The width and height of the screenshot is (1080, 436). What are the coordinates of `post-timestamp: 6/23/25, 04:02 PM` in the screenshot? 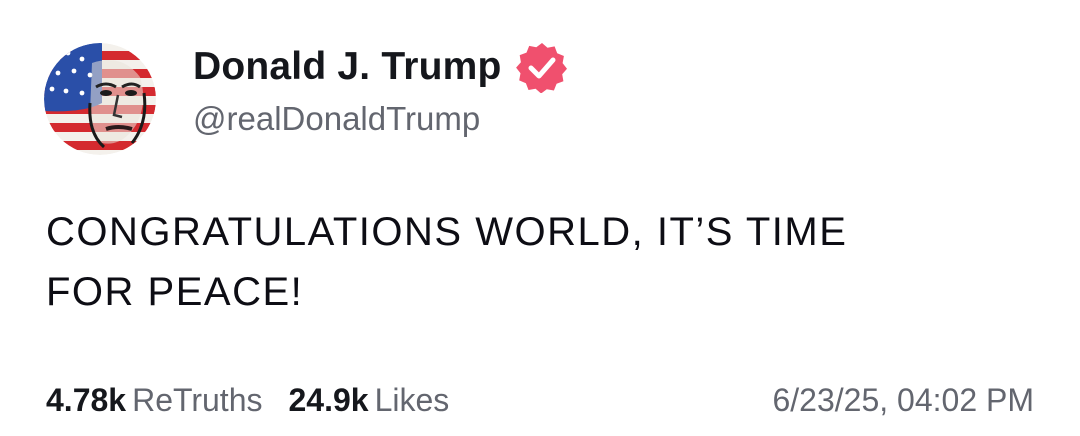 It's located at (903, 399).